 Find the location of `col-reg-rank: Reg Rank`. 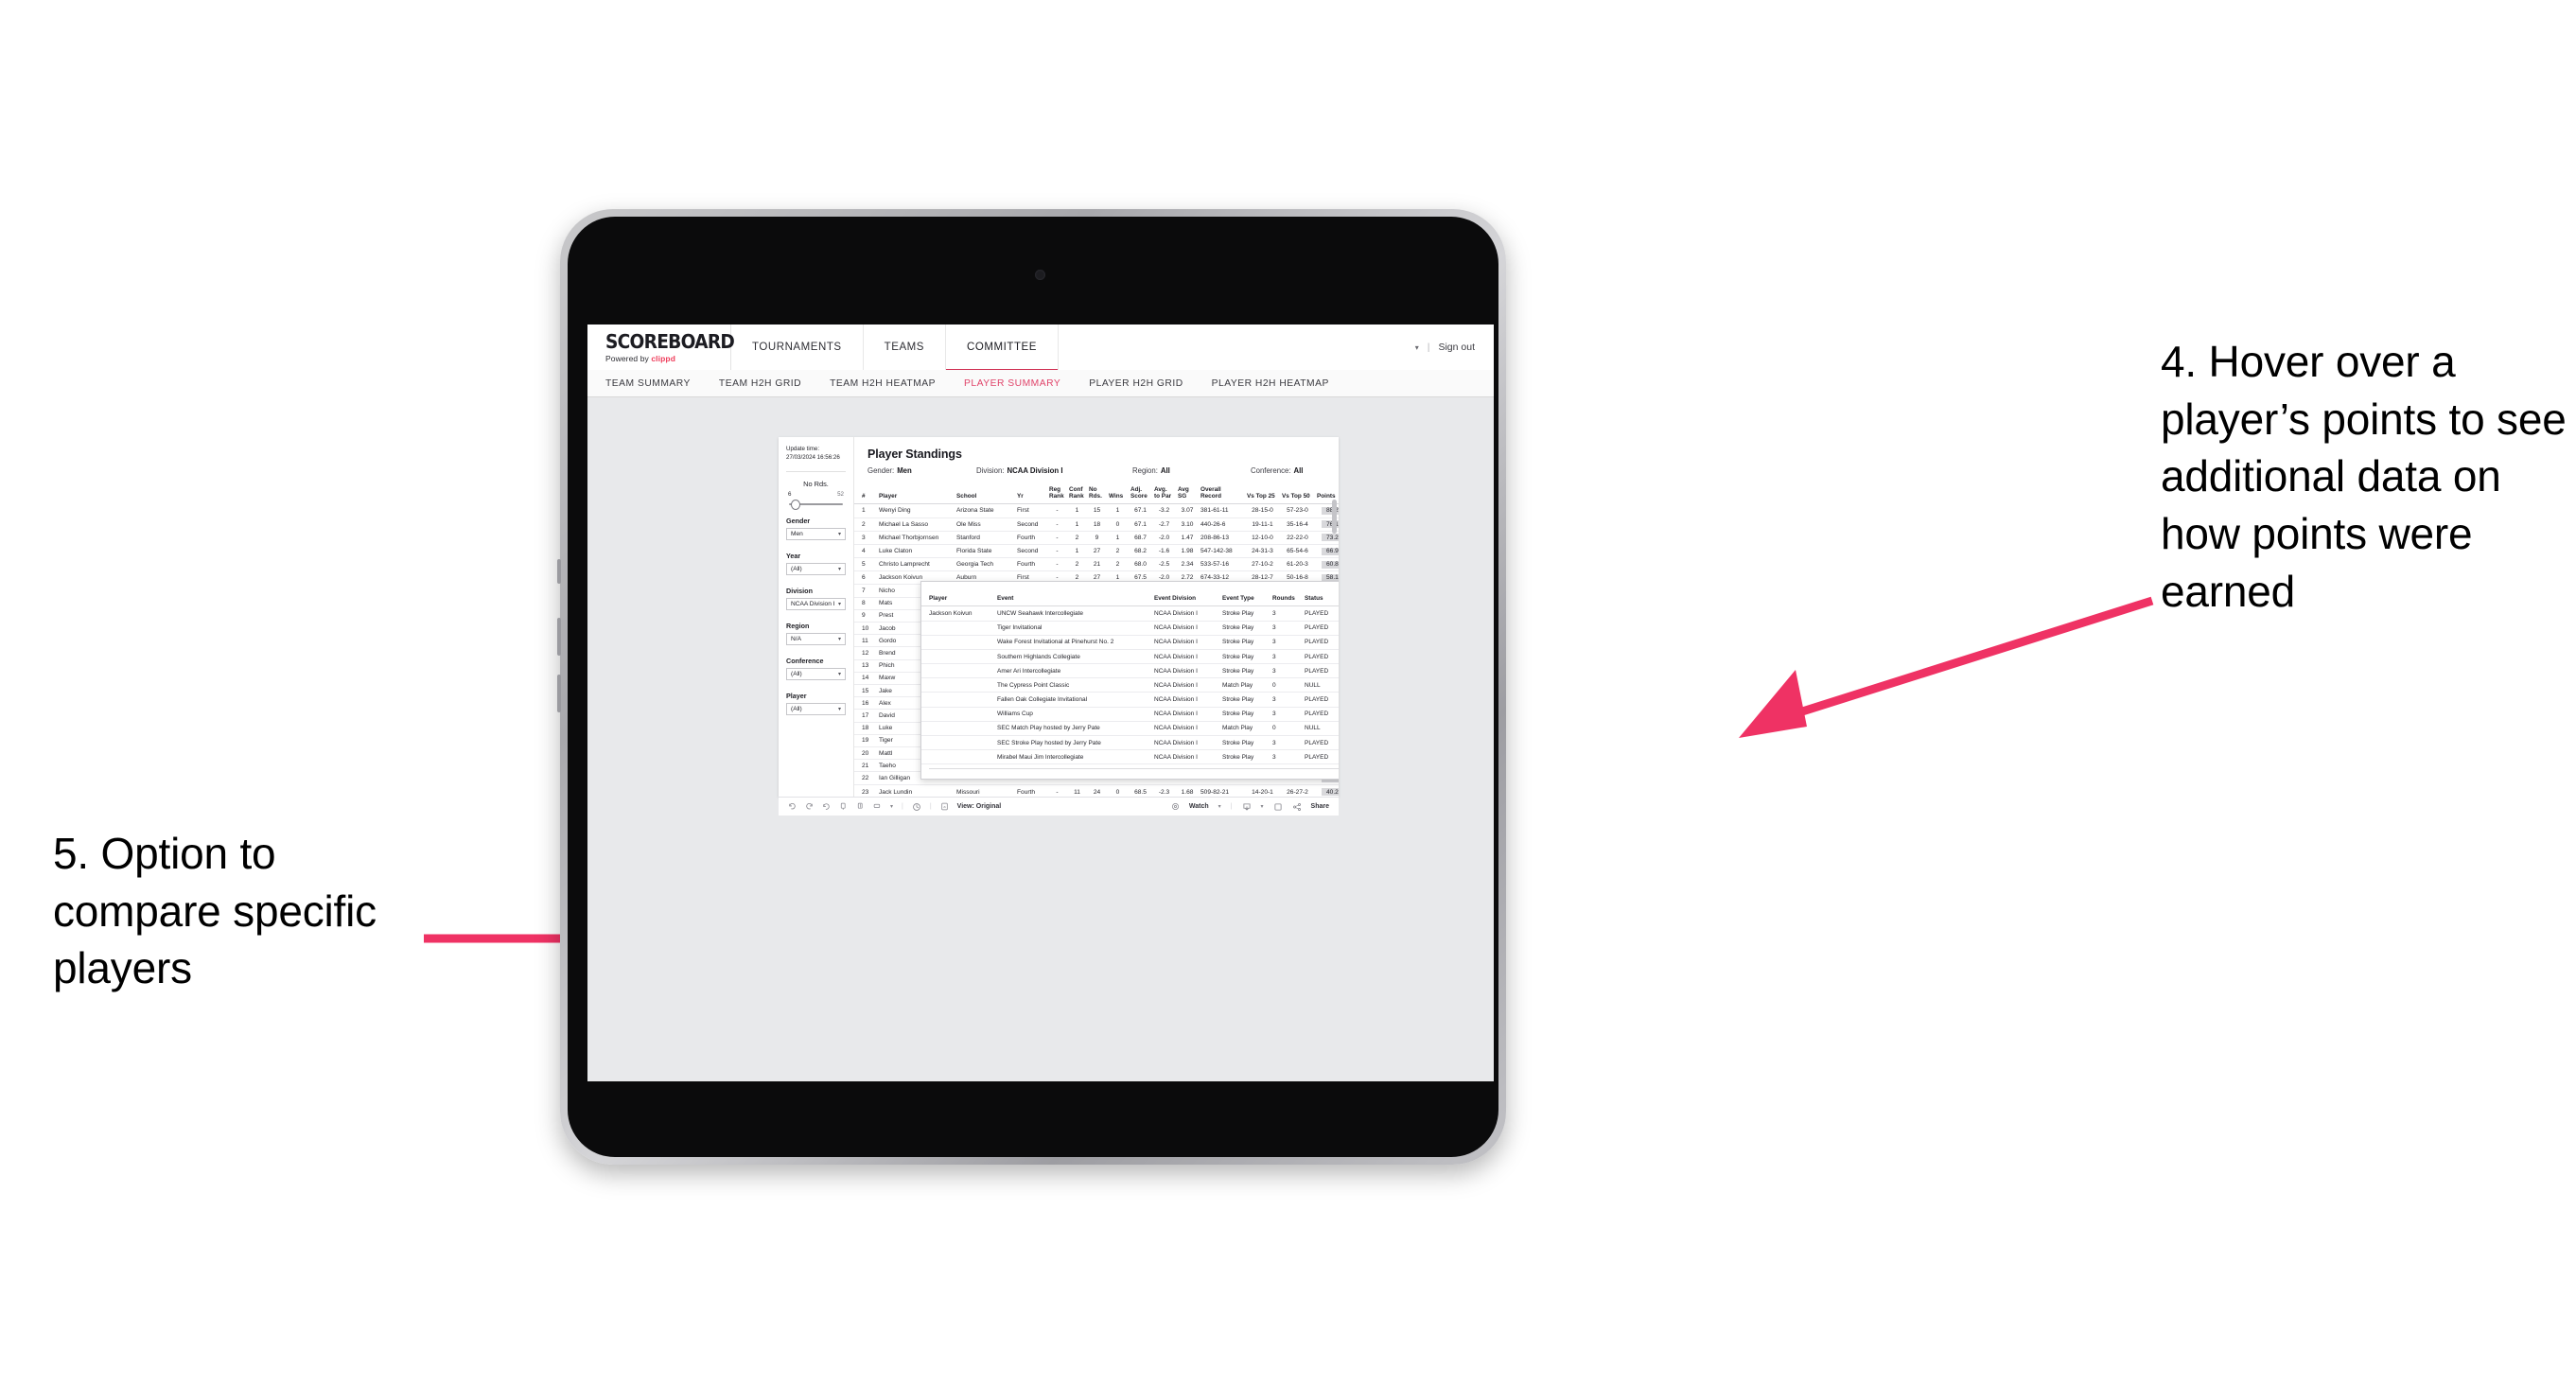

col-reg-rank: Reg Rank is located at coordinates (1057, 494).